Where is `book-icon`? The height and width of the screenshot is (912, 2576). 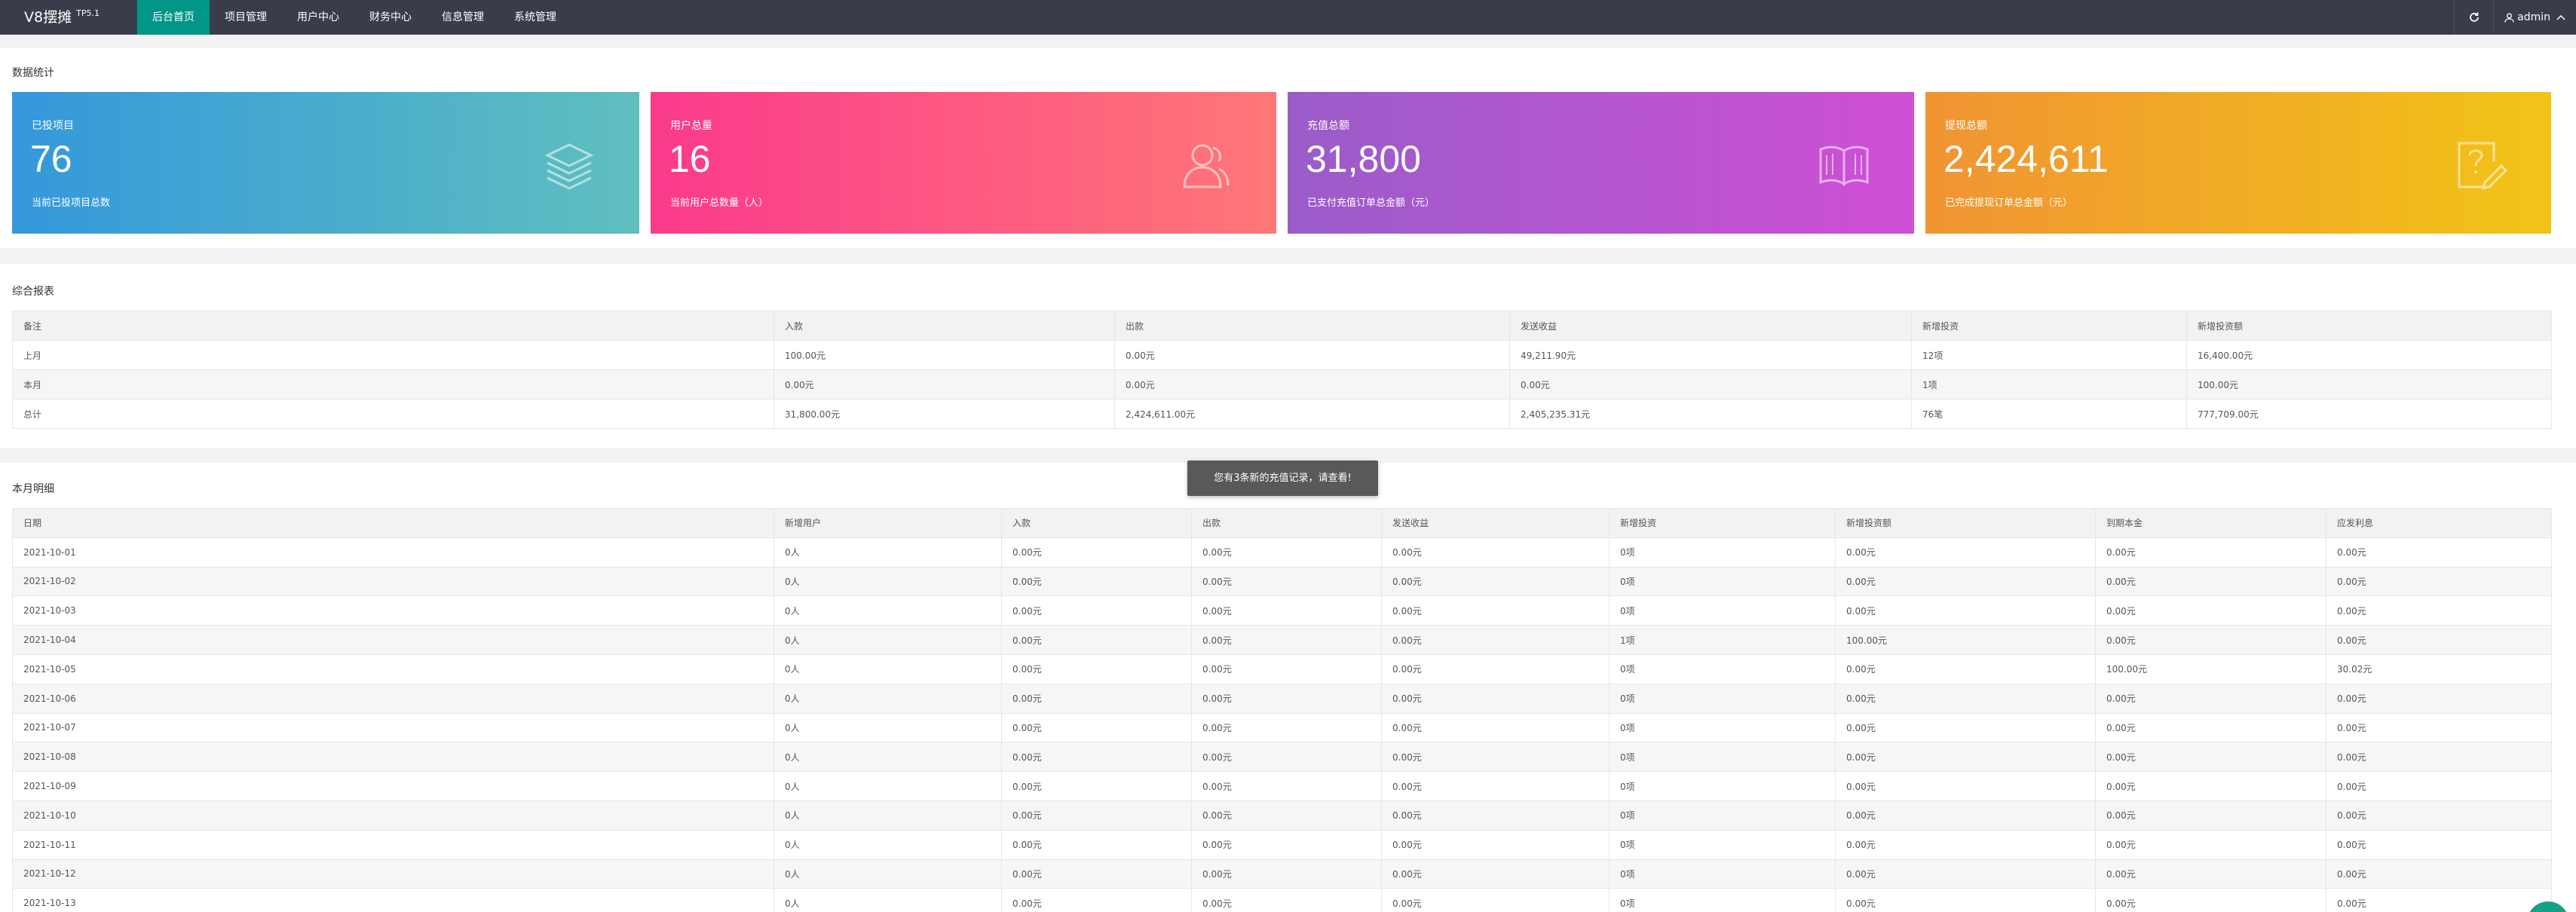 book-icon is located at coordinates (1844, 165).